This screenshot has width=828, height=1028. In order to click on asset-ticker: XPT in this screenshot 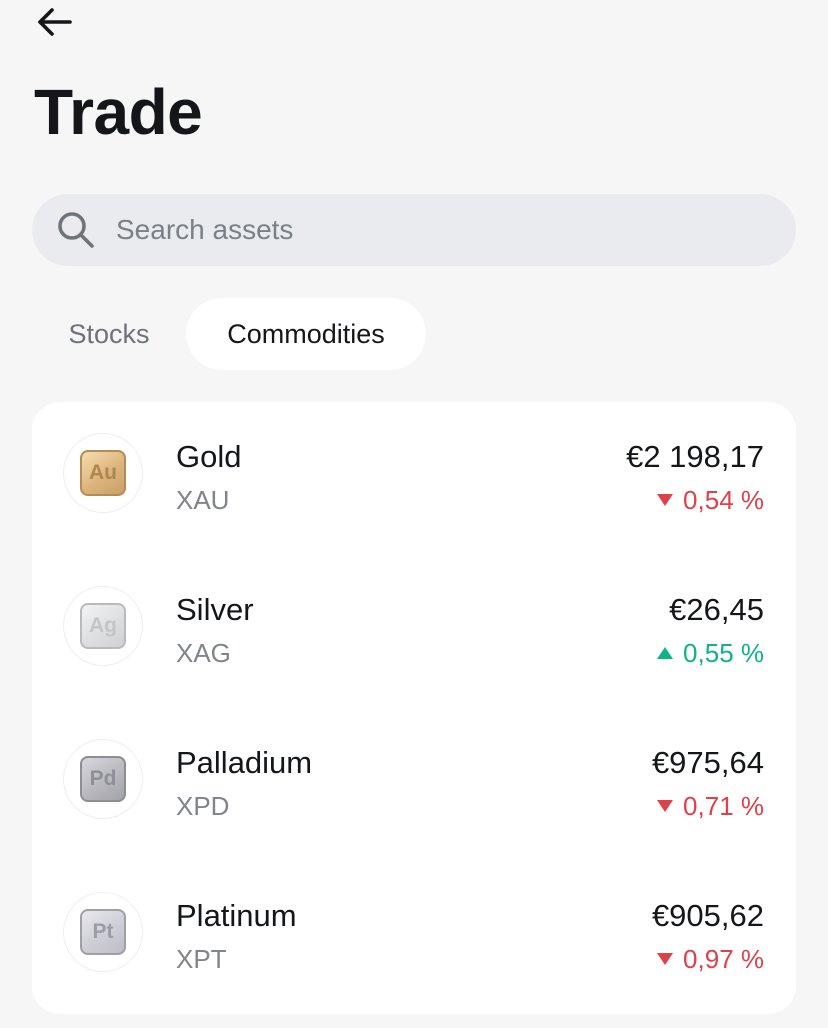, I will do `click(201, 959)`.